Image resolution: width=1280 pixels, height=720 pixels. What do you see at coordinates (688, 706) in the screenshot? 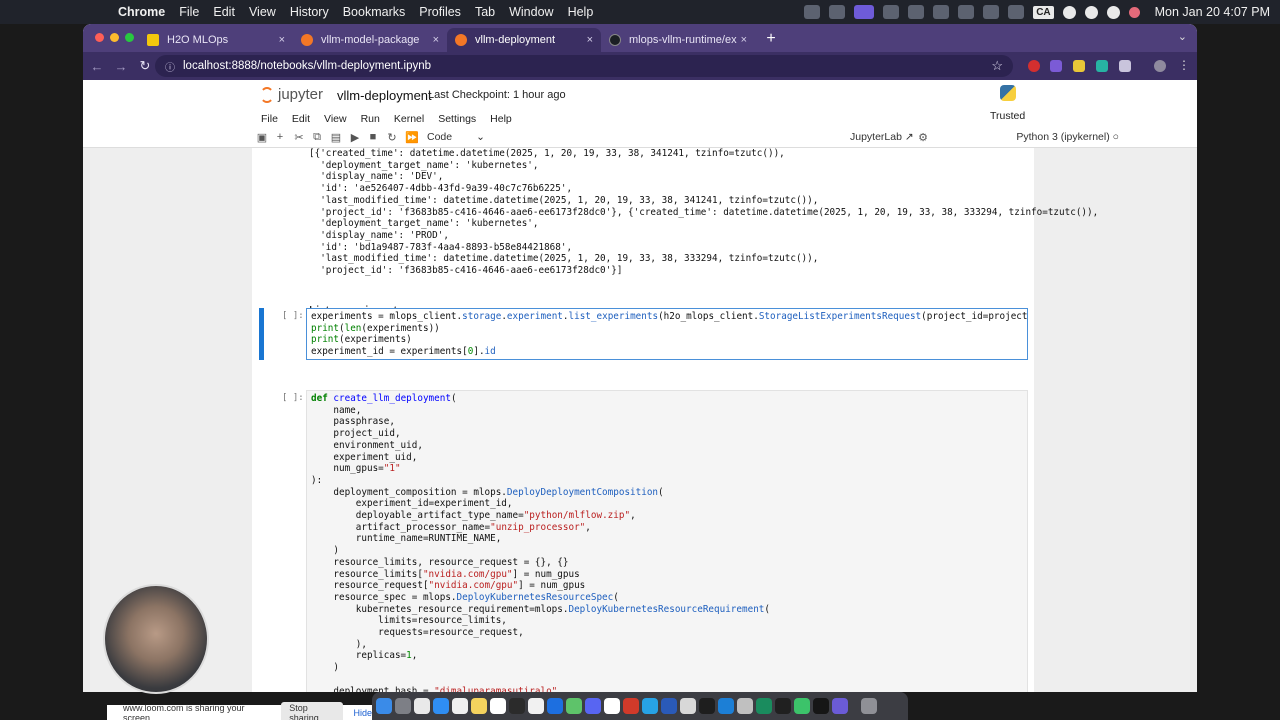
I see `text-editor-icon` at bounding box center [688, 706].